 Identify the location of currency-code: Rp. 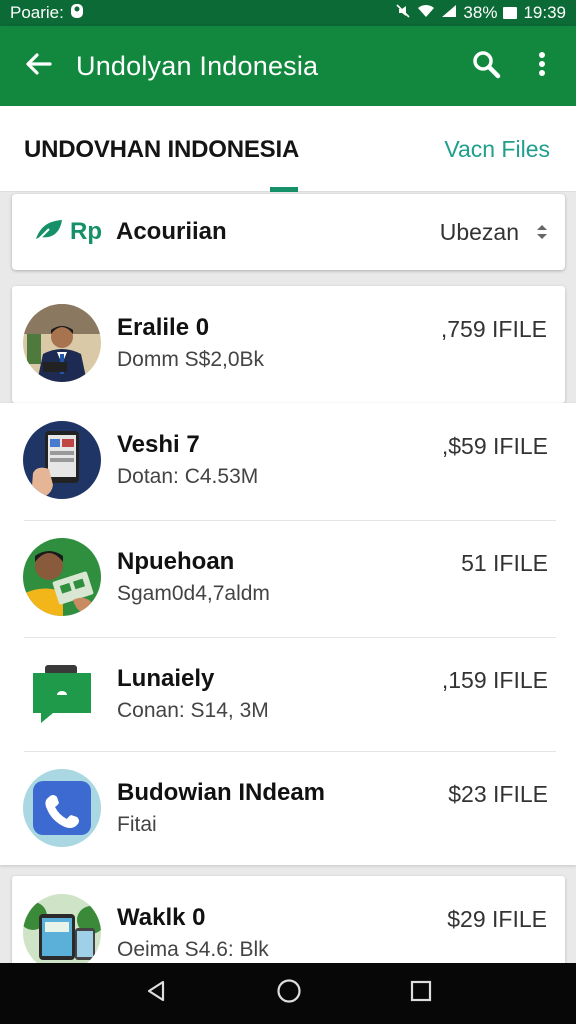
(86, 231).